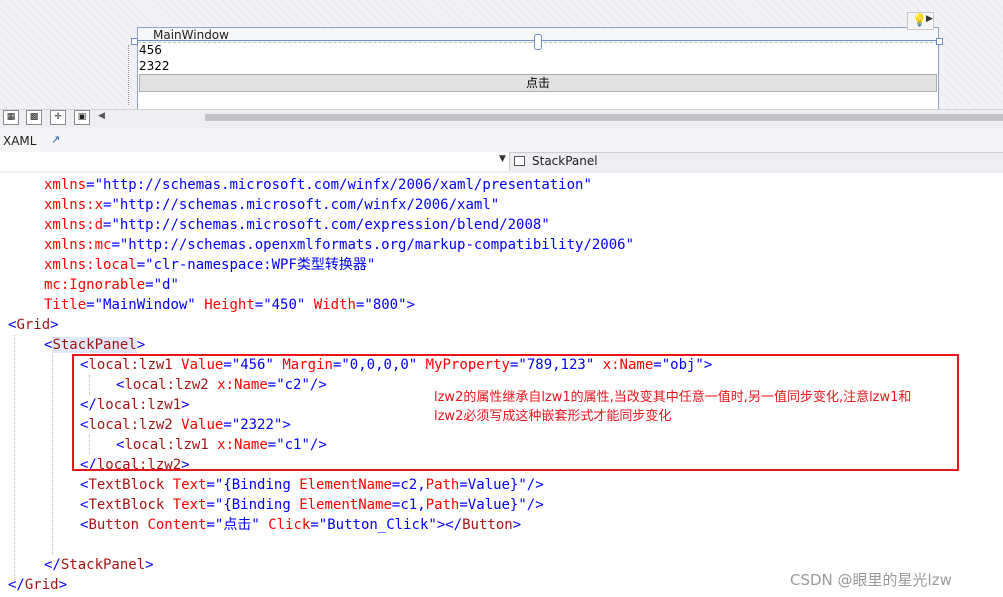  Describe the element at coordinates (38, 585) in the screenshot. I see `code-line: </Grid>` at that location.